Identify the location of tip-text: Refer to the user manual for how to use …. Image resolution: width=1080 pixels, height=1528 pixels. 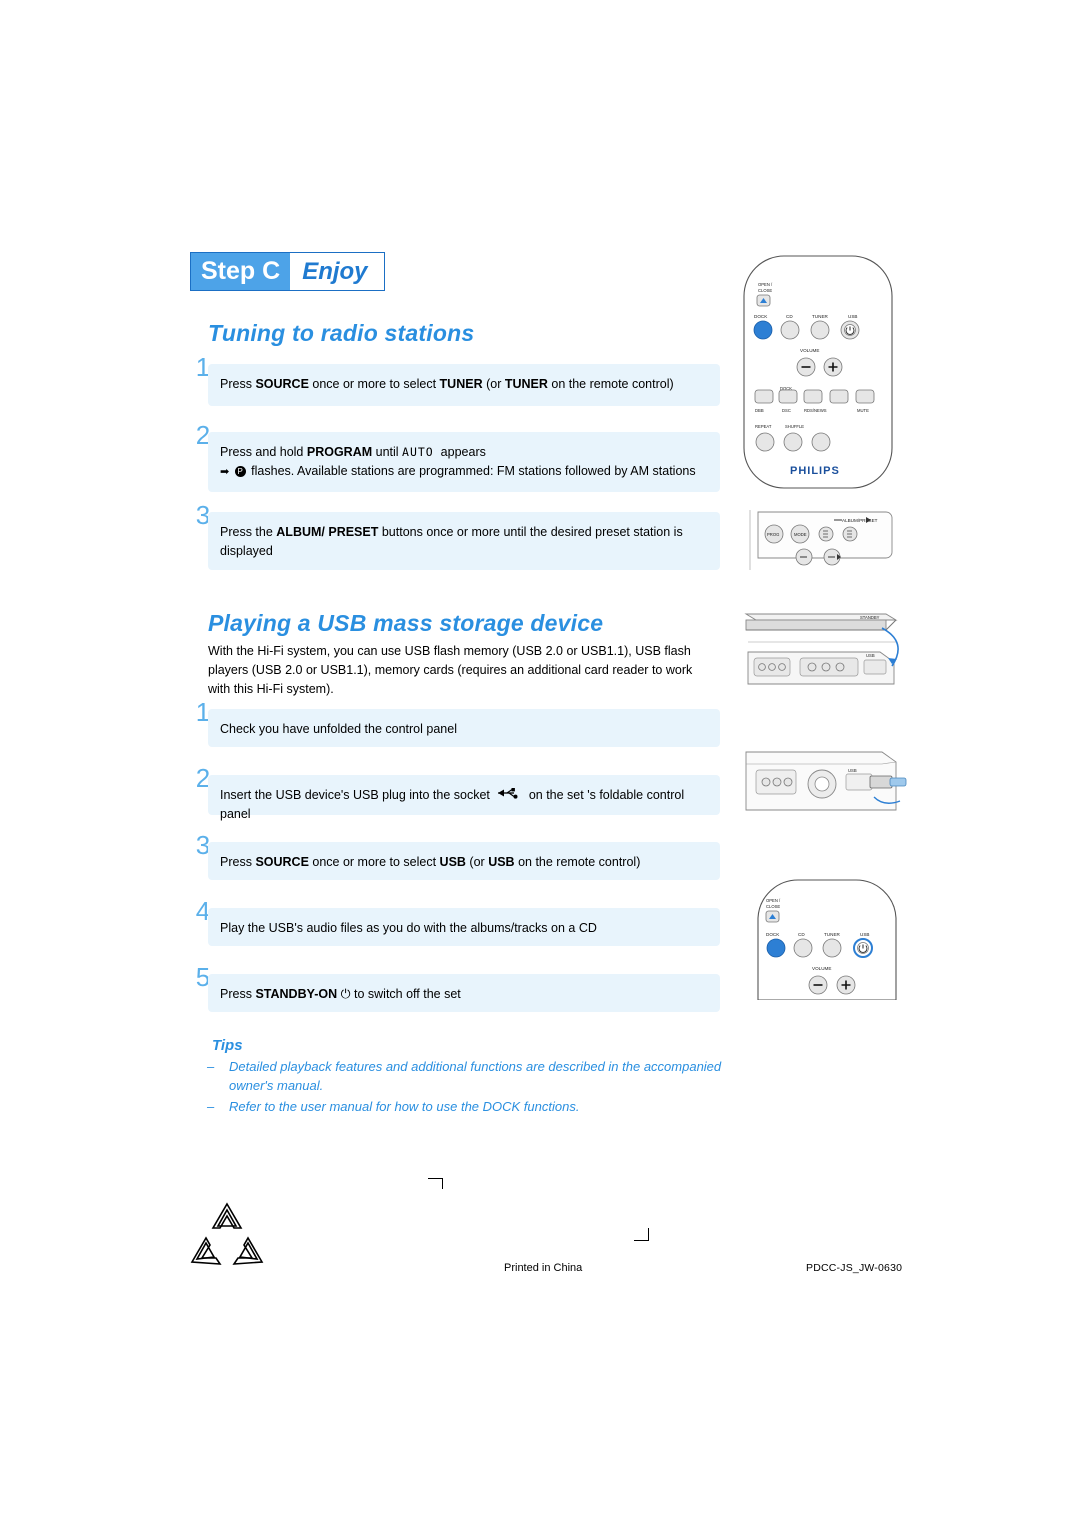
(404, 1106).